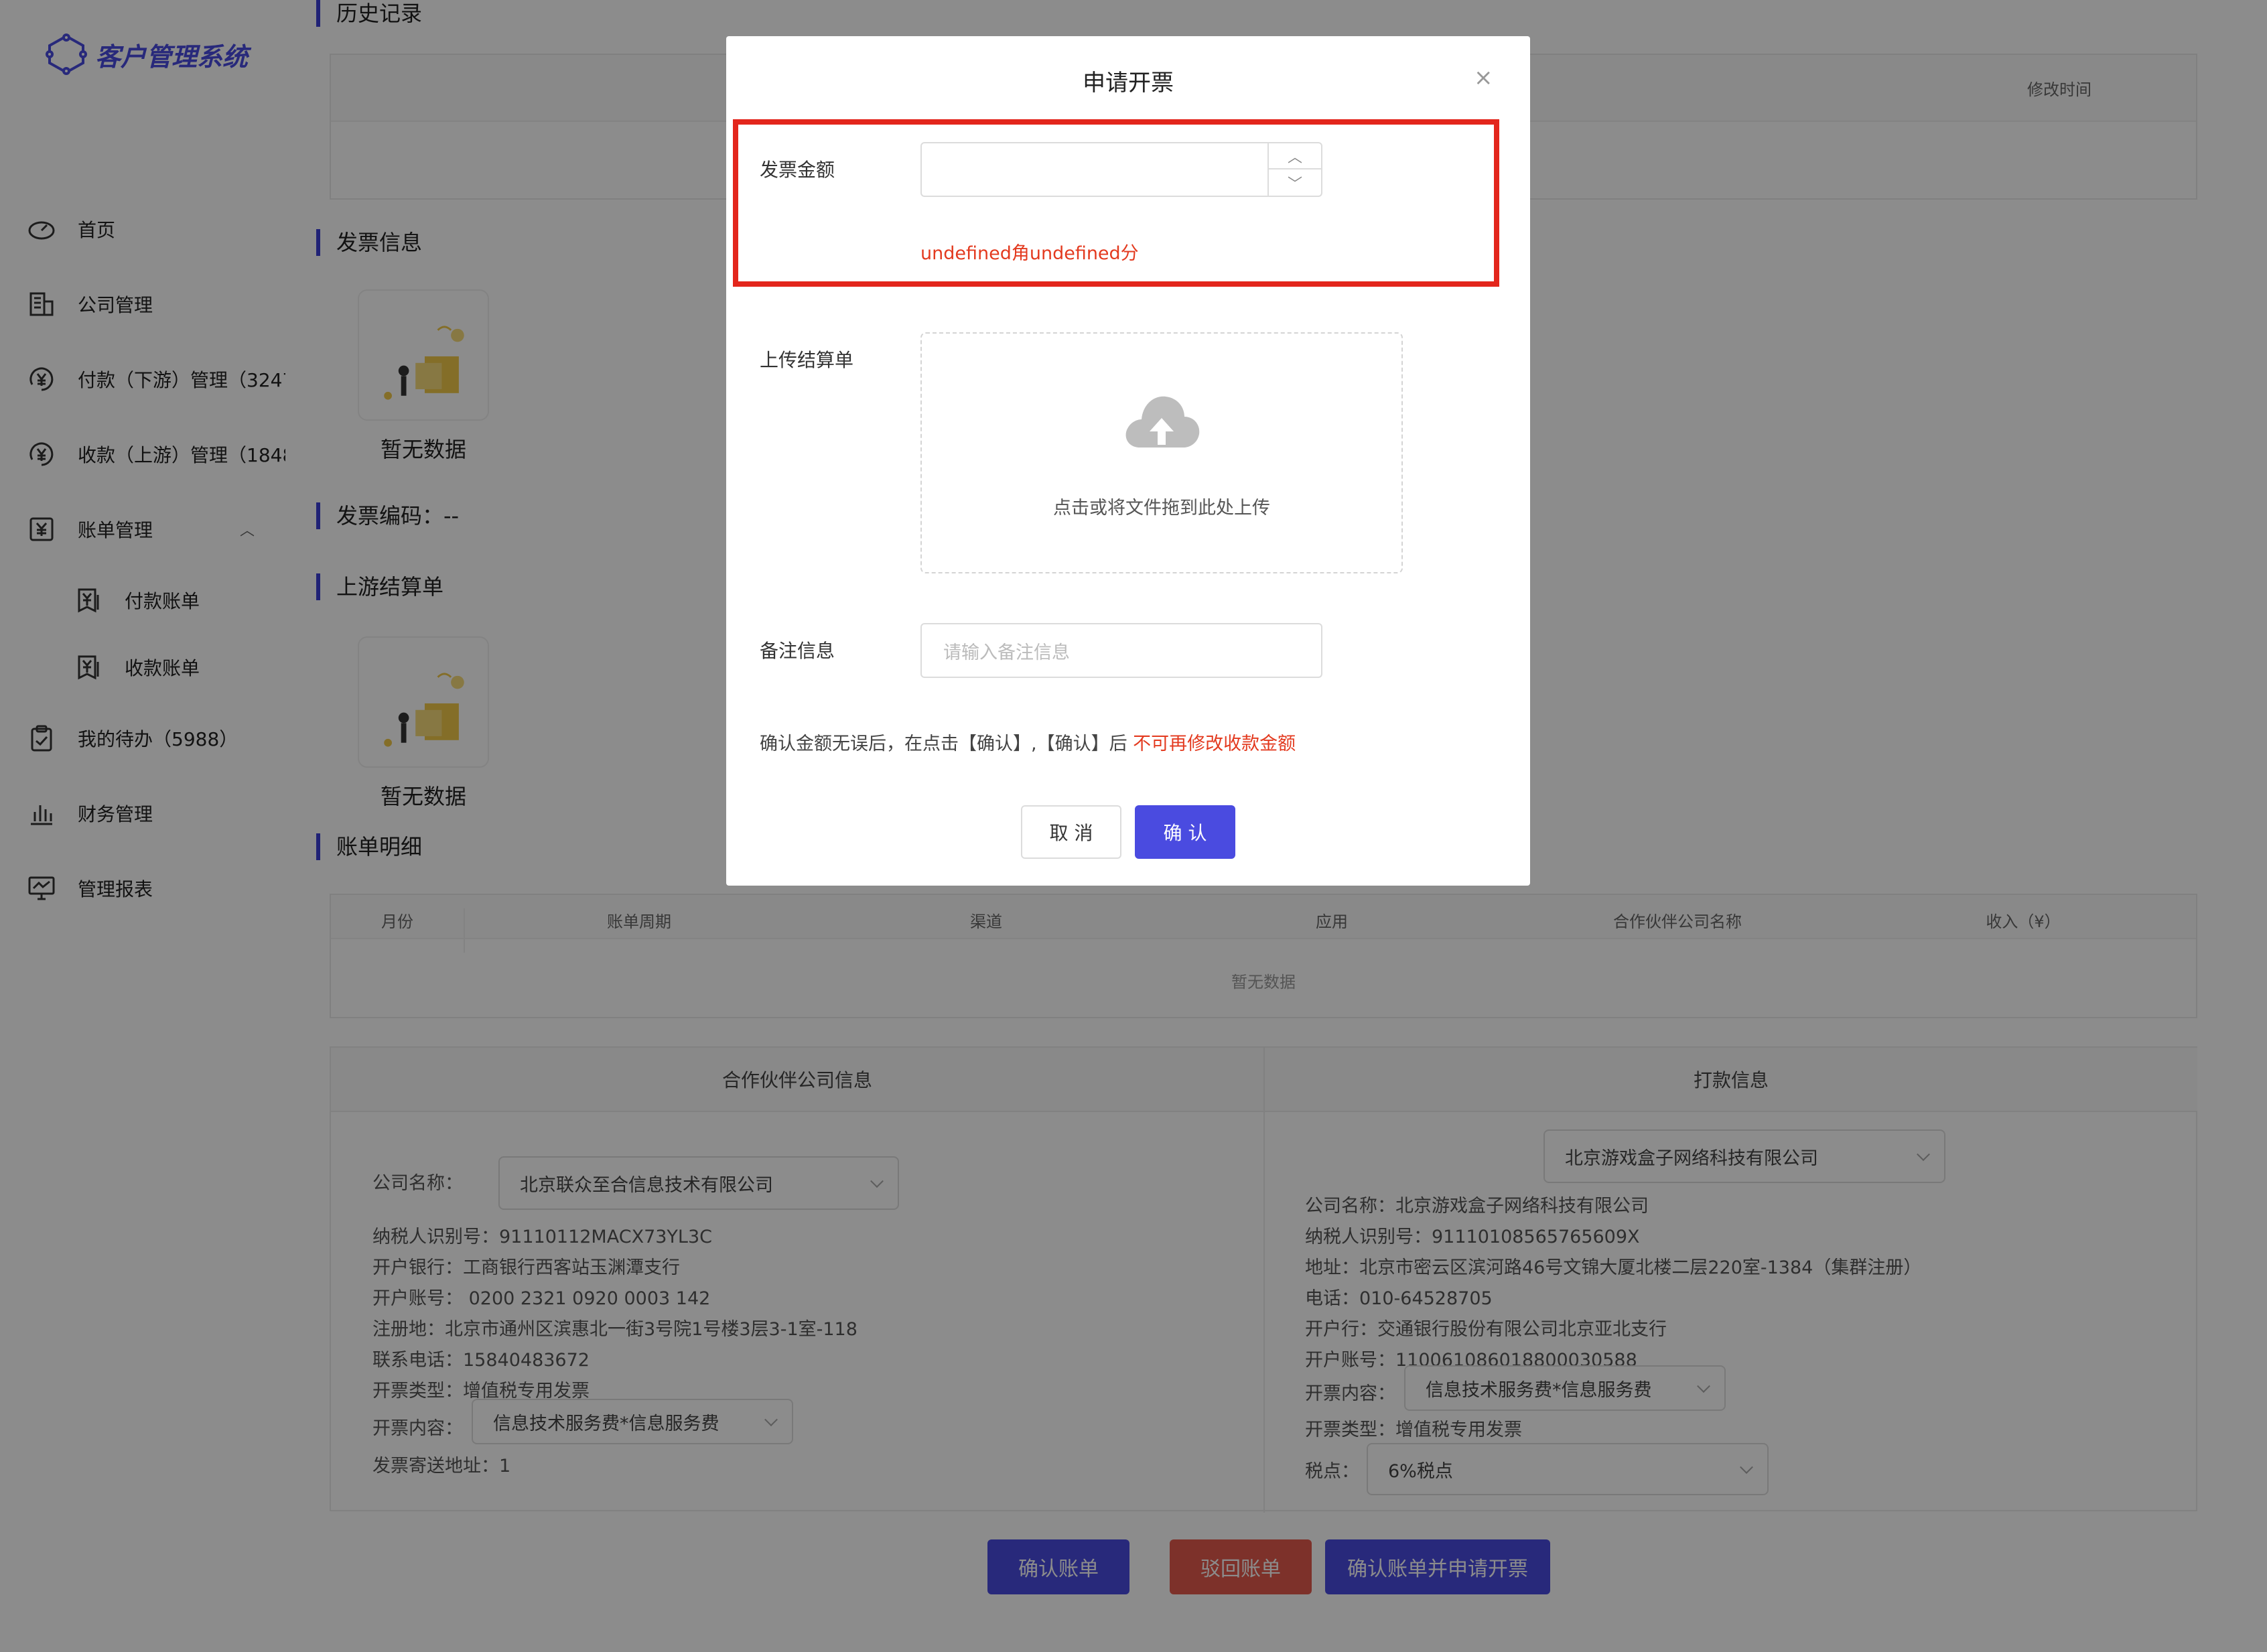 Image resolution: width=2267 pixels, height=1652 pixels. What do you see at coordinates (1295, 156) in the screenshot?
I see `stepper-up-icon: ︿` at bounding box center [1295, 156].